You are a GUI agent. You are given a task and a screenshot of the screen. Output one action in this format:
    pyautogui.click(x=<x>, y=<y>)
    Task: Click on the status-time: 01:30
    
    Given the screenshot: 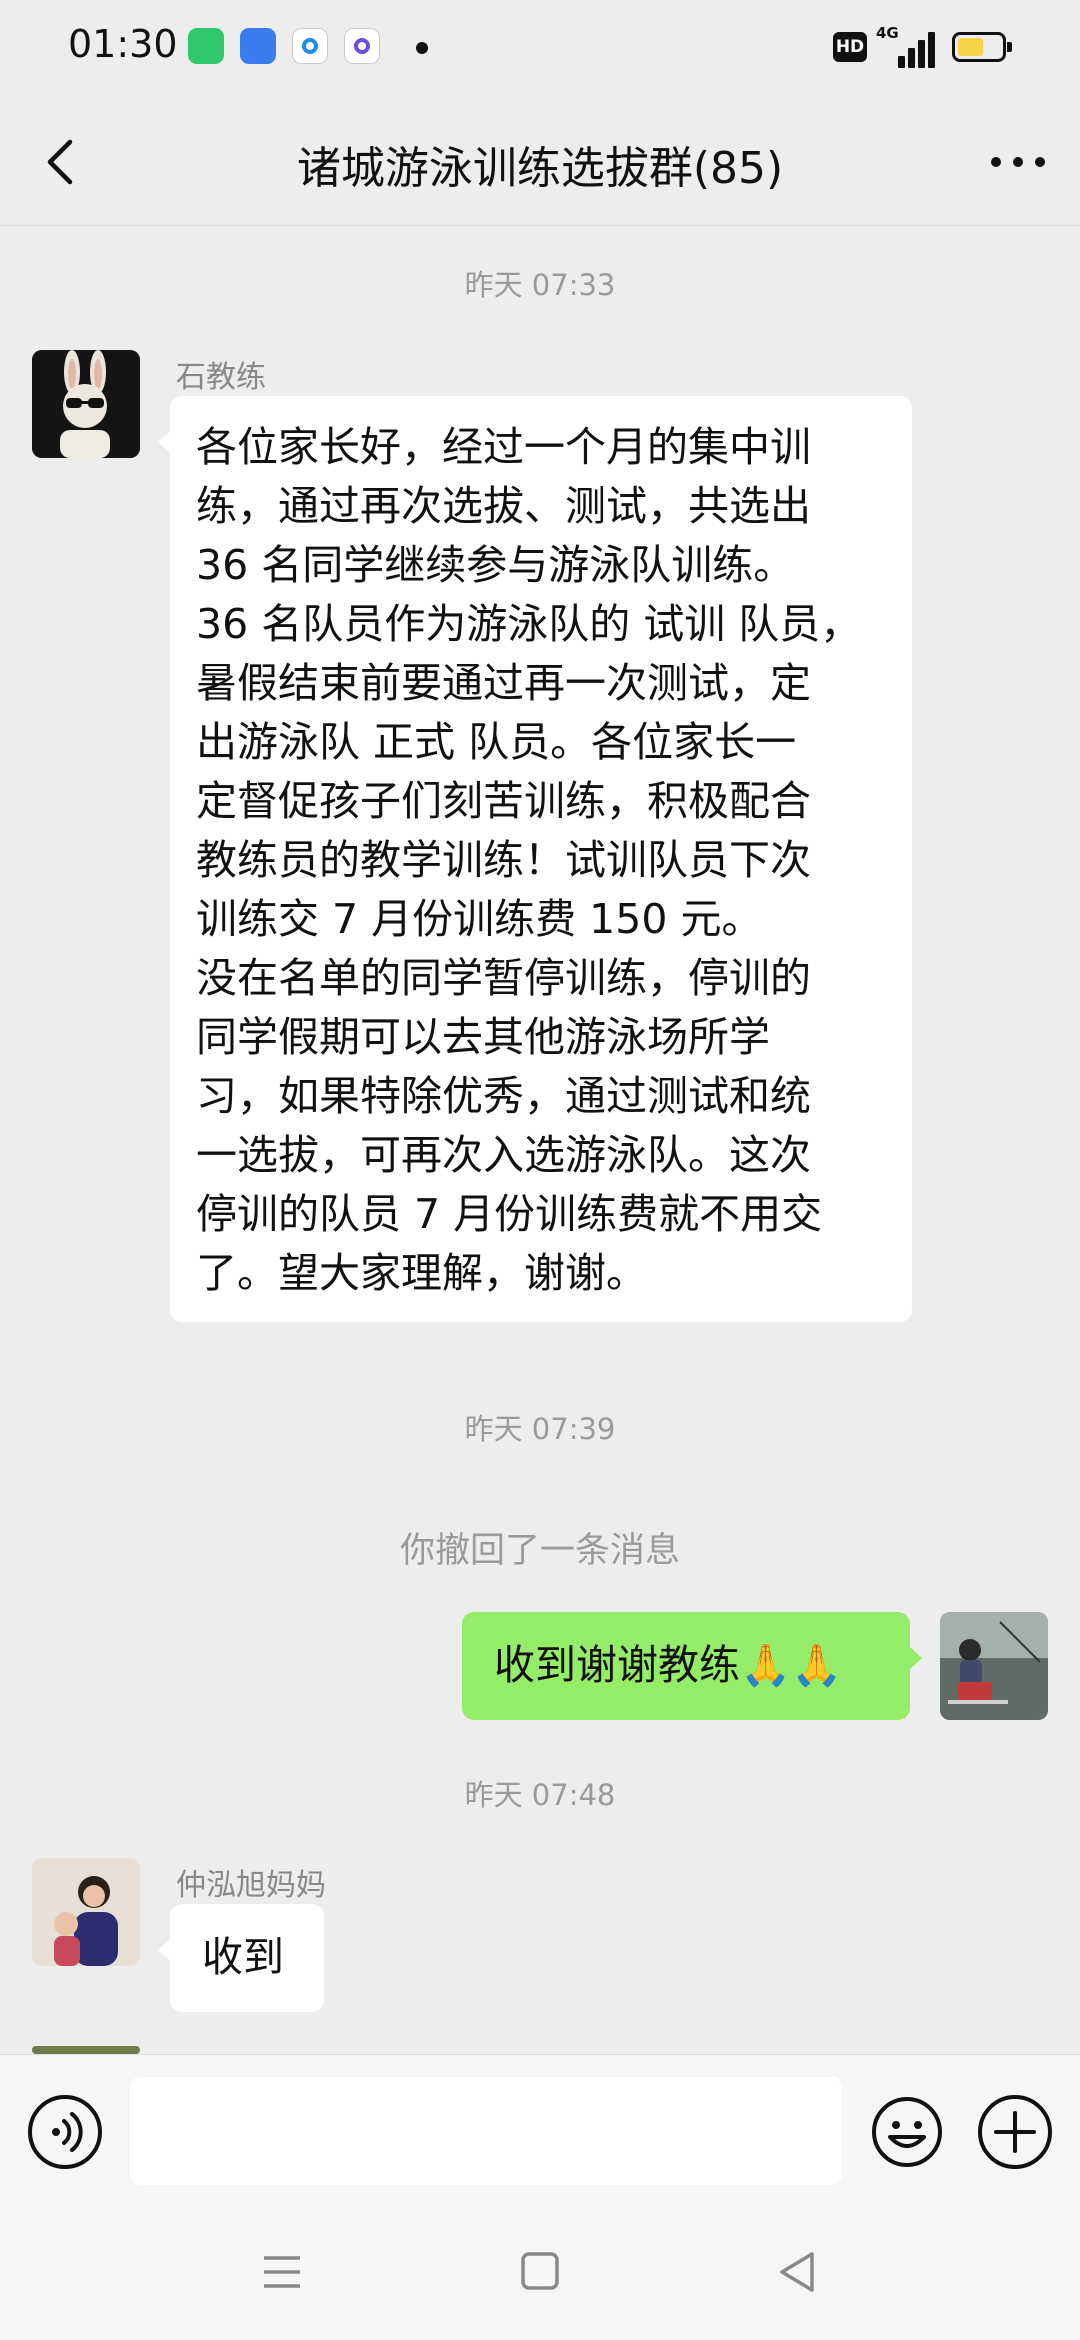 What is the action you would take?
    pyautogui.click(x=123, y=44)
    